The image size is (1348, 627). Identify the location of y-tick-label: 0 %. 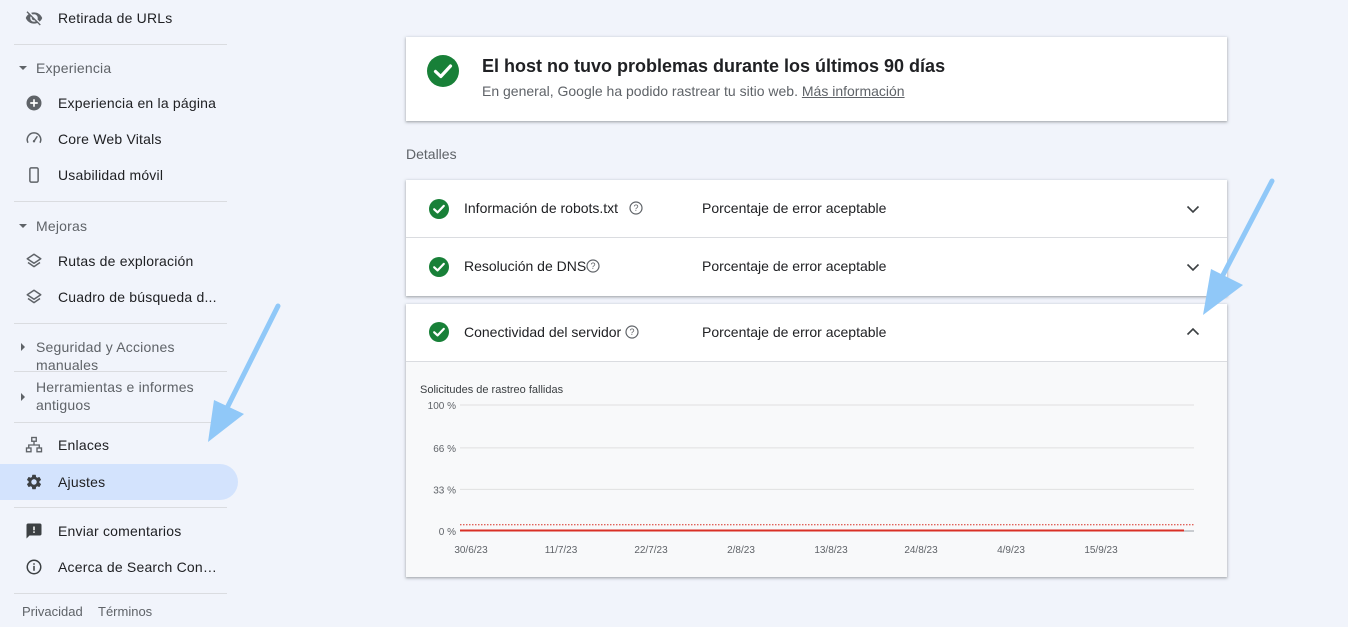
(447, 532).